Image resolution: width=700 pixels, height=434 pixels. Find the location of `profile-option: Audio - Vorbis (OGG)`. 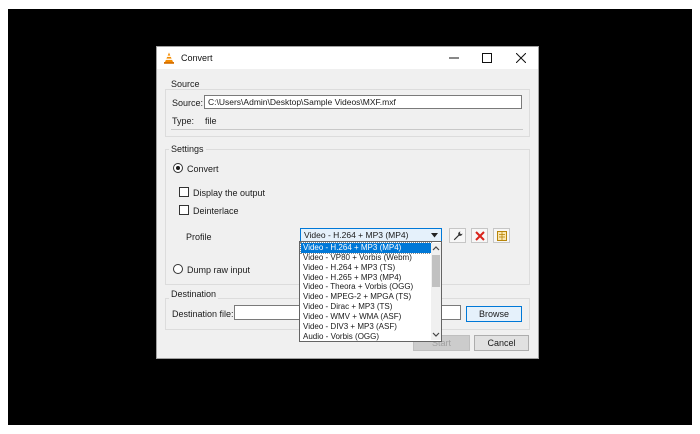

profile-option: Audio - Vorbis (OGG) is located at coordinates (366, 337).